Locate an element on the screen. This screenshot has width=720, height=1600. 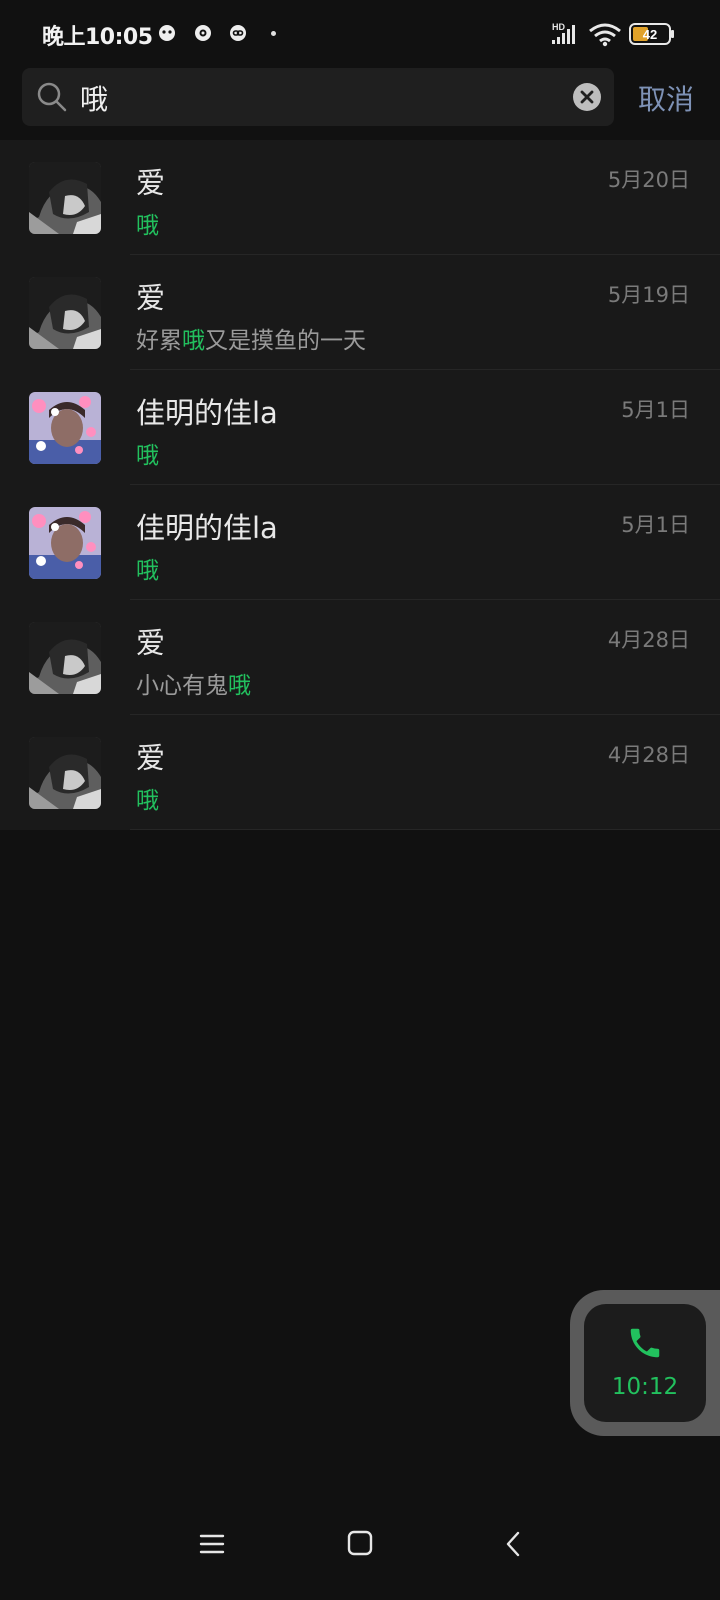
network-hd-icon: HD is located at coordinates (558, 27).